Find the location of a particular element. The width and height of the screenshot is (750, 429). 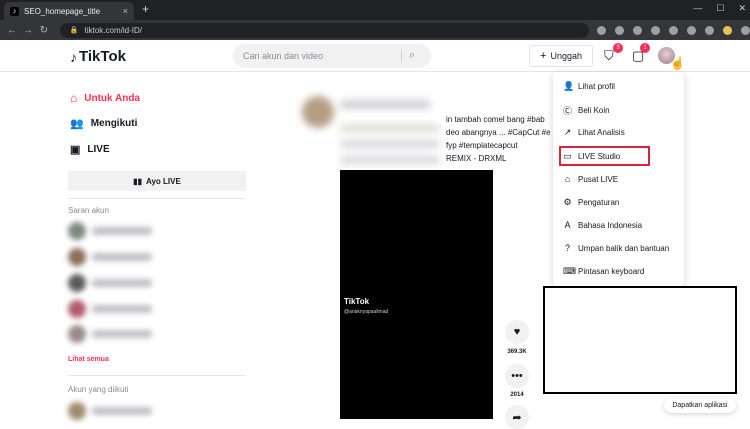

share-button: ➦ is located at coordinates (517, 417).